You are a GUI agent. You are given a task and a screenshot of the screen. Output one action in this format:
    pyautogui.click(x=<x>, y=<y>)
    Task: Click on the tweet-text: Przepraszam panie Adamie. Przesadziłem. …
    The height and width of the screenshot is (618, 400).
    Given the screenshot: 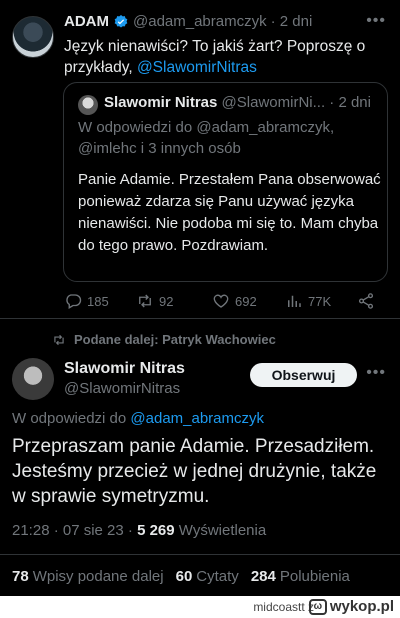 What is the action you would take?
    pyautogui.click(x=194, y=471)
    